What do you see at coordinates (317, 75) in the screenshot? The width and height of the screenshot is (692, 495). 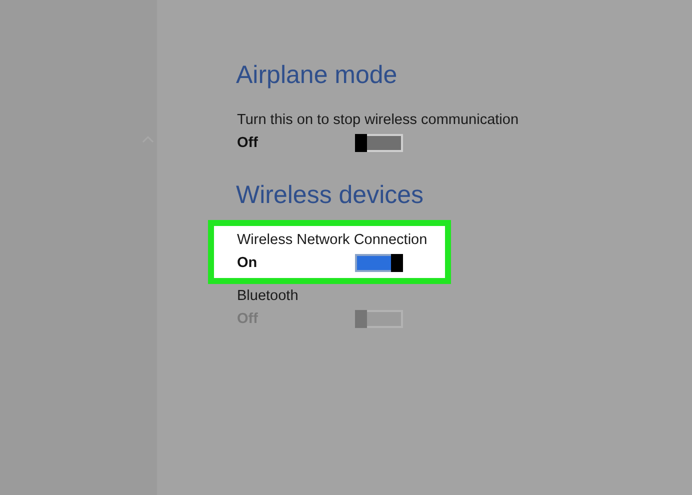 I see `section-heading: Airplane mode` at bounding box center [317, 75].